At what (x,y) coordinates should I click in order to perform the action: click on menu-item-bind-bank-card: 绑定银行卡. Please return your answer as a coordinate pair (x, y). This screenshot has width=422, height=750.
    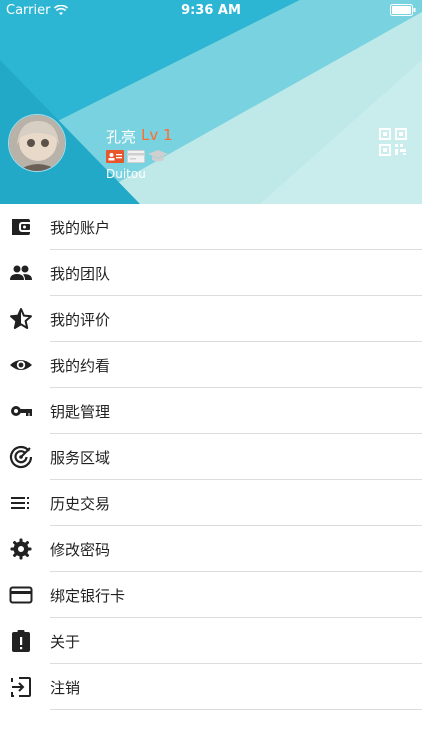
    Looking at the image, I should click on (211, 595).